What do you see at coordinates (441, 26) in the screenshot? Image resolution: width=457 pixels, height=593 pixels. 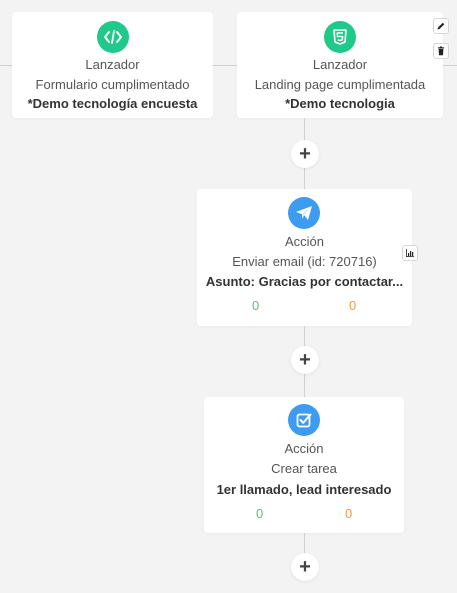 I see `edit-pencil-icon` at bounding box center [441, 26].